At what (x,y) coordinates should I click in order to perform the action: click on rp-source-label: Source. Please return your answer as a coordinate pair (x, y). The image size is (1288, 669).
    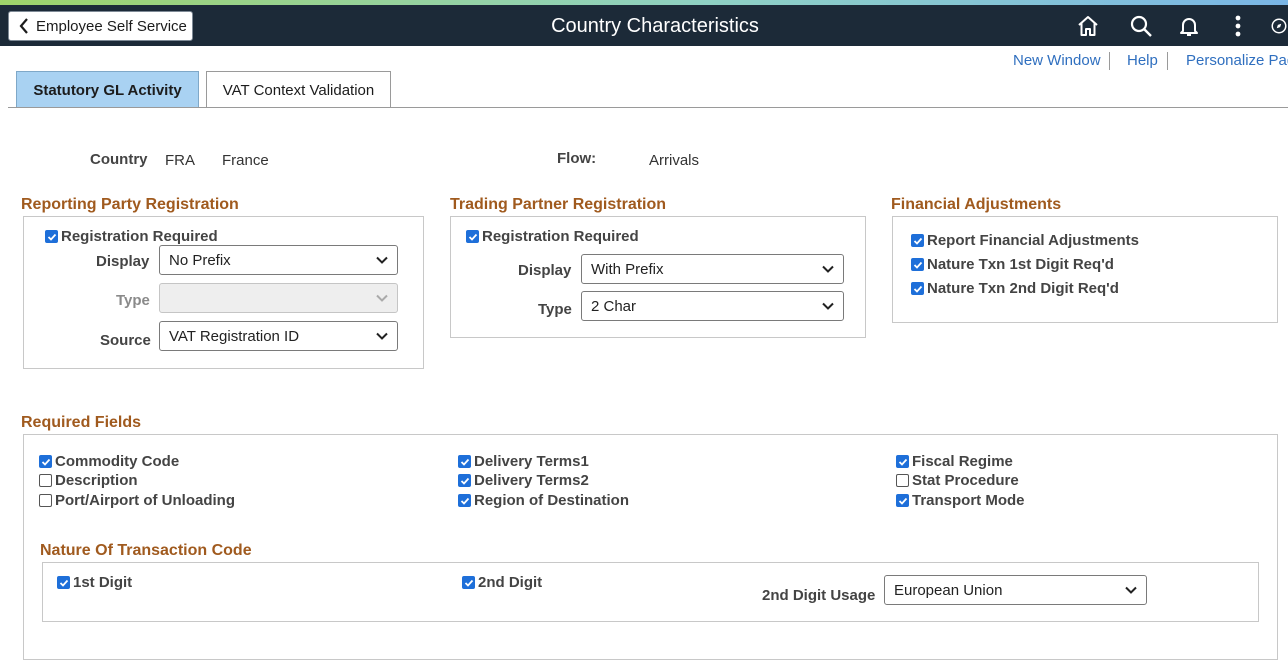
    Looking at the image, I should click on (125, 340).